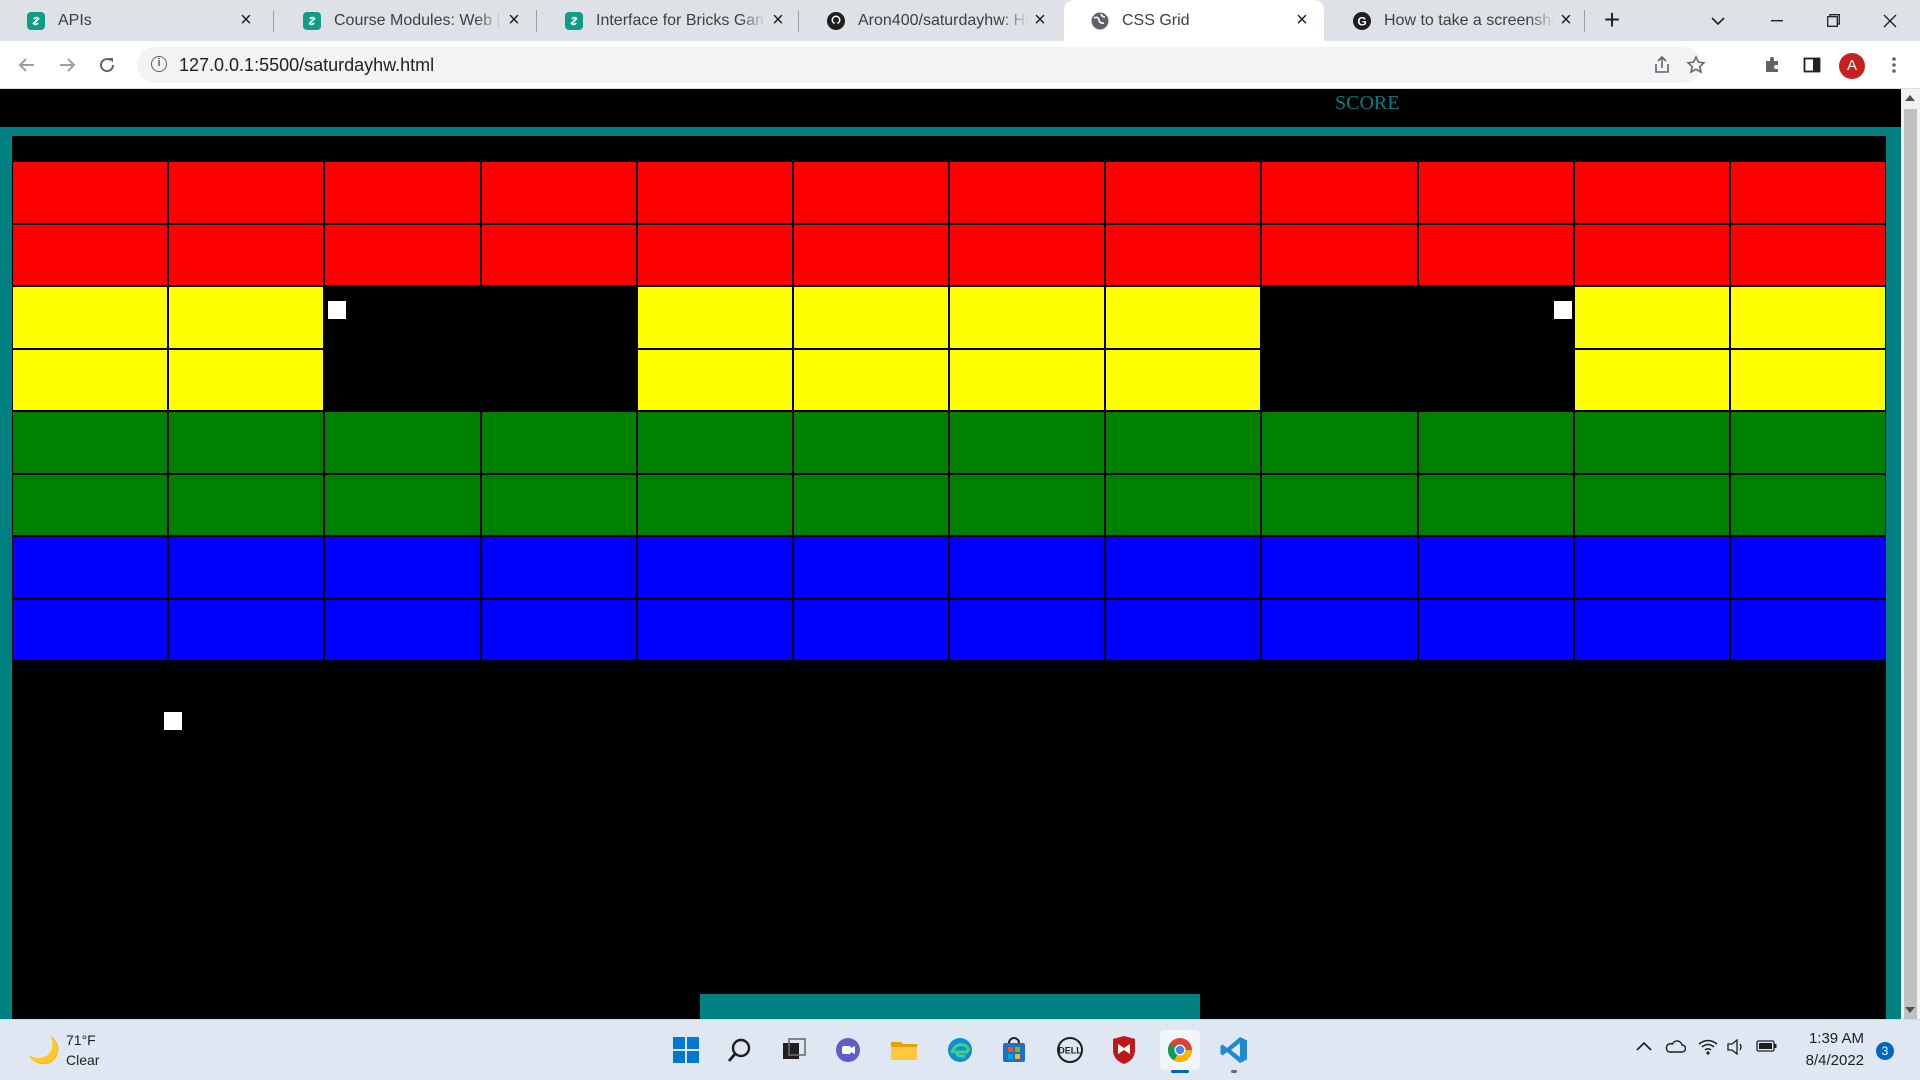 The image size is (1920, 1080). What do you see at coordinates (1708, 1049) in the screenshot?
I see `wifi-icon` at bounding box center [1708, 1049].